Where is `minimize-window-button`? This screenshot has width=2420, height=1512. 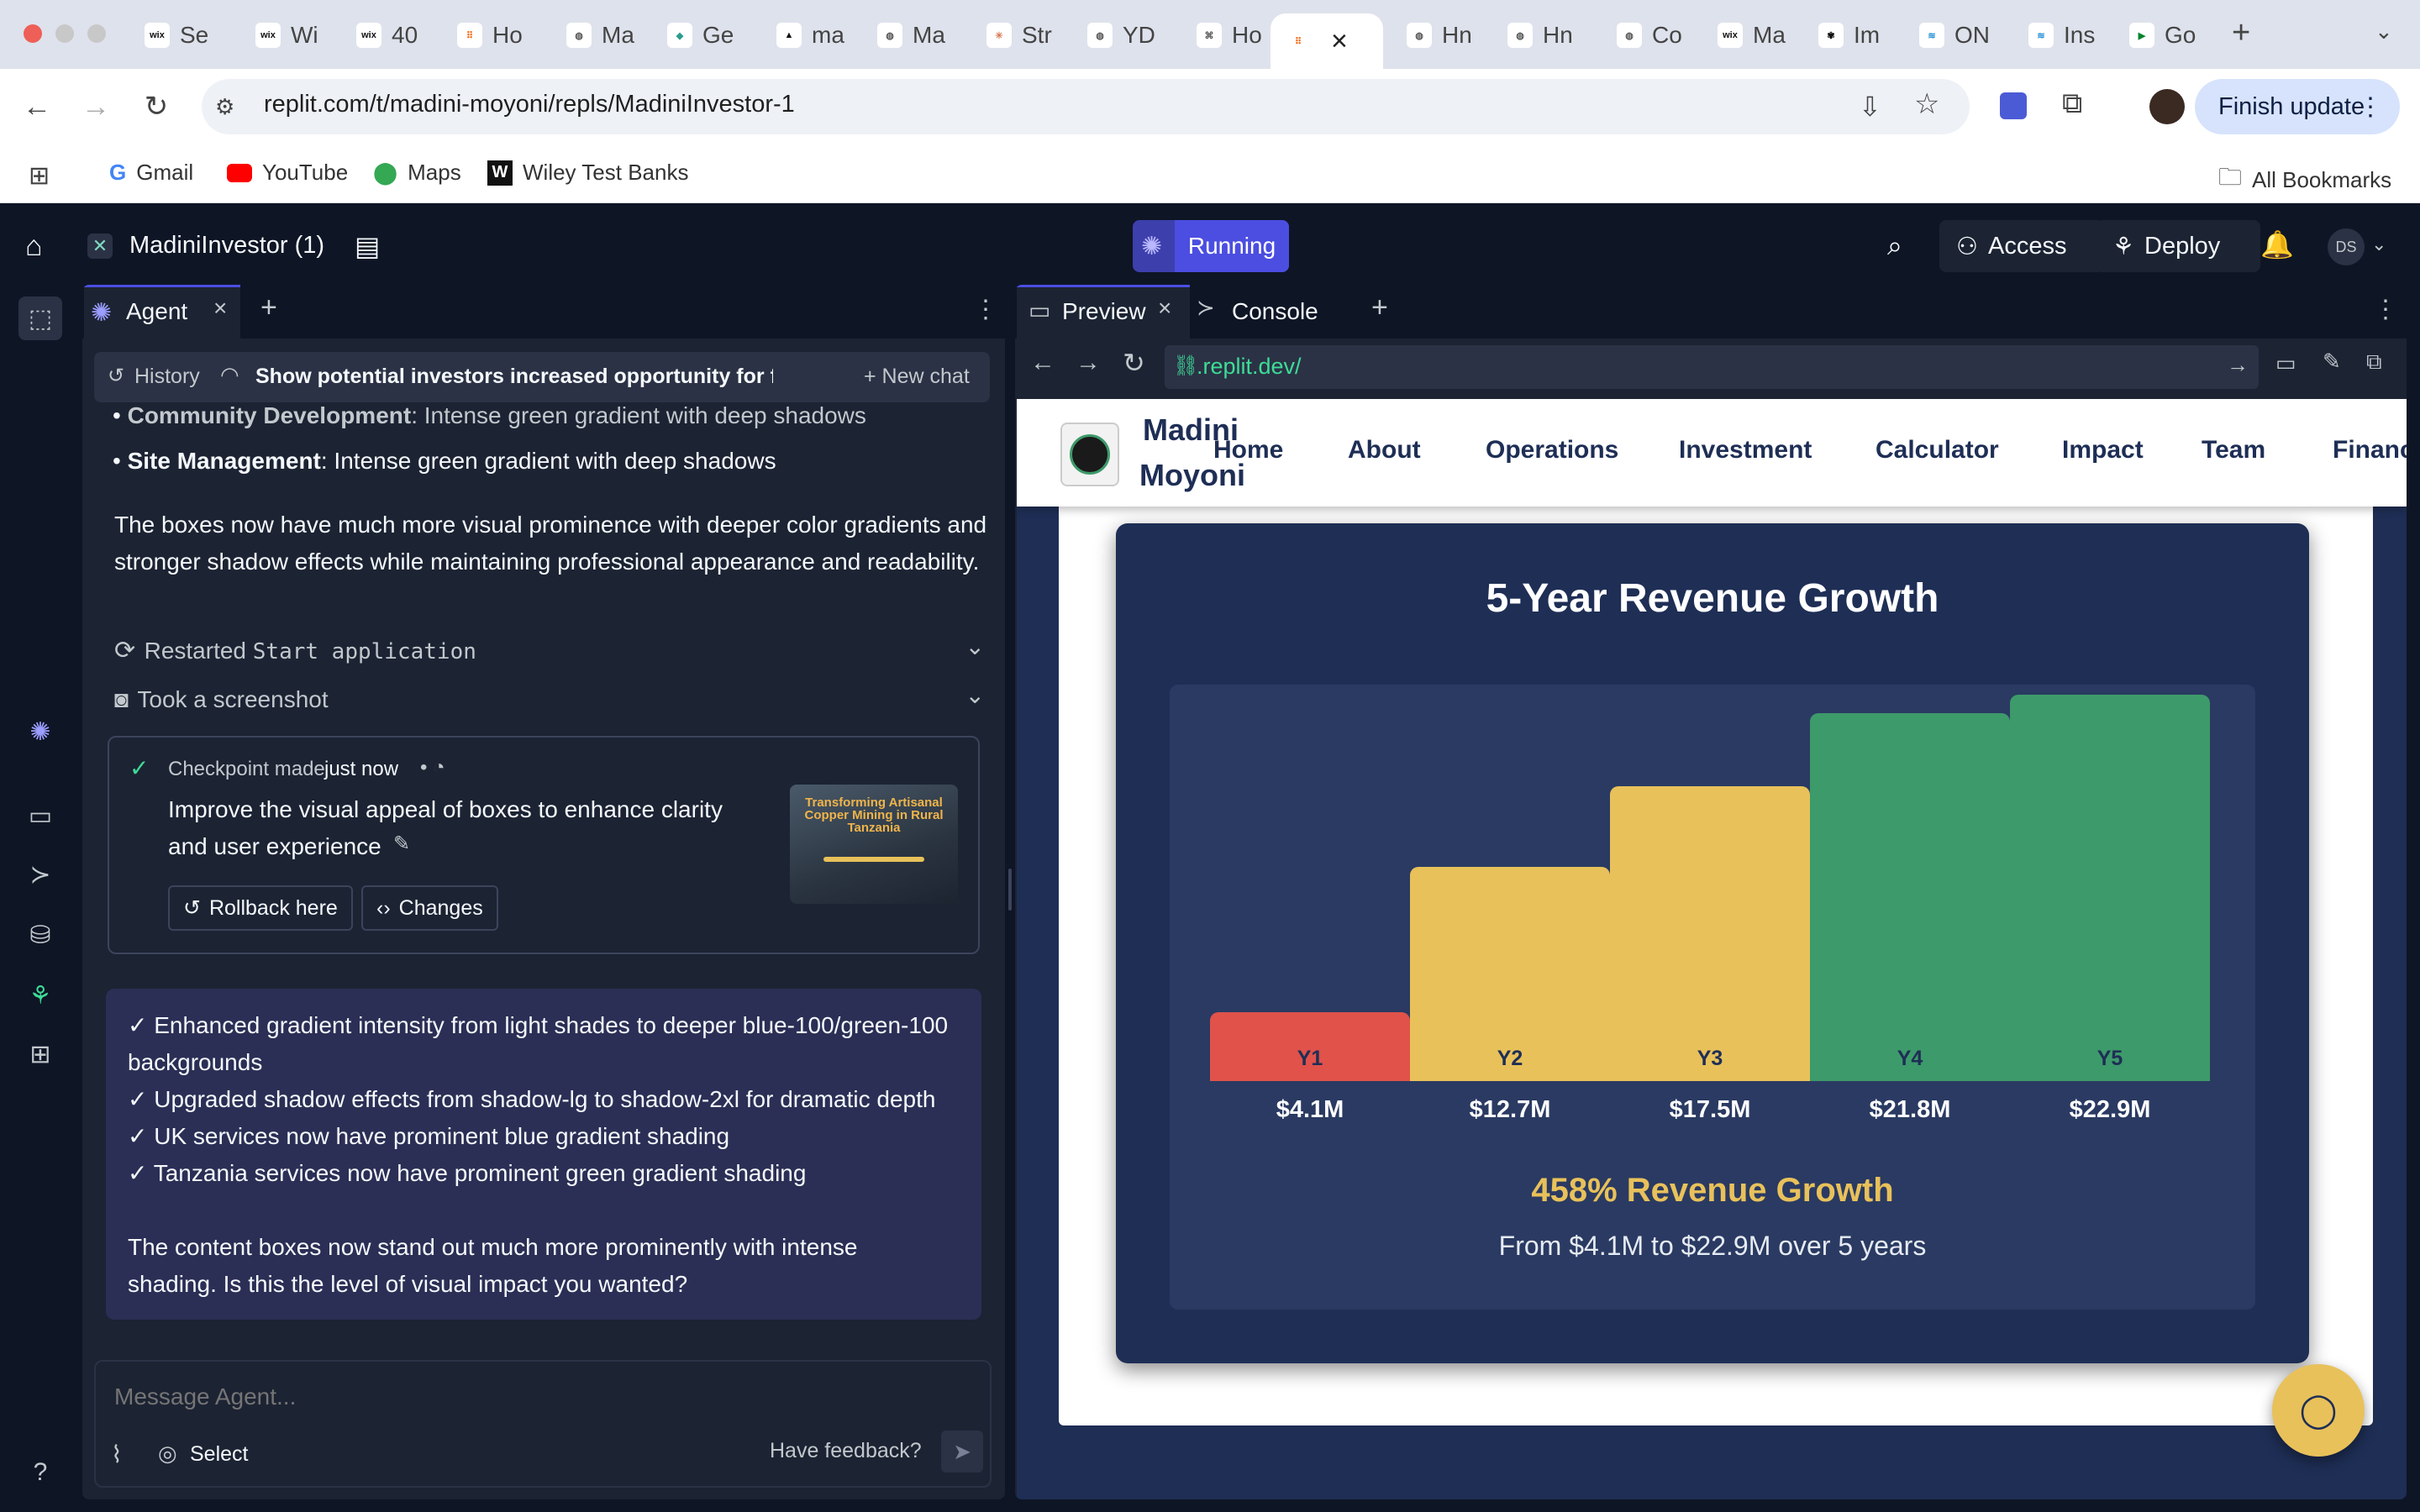
minimize-window-button is located at coordinates (64, 33).